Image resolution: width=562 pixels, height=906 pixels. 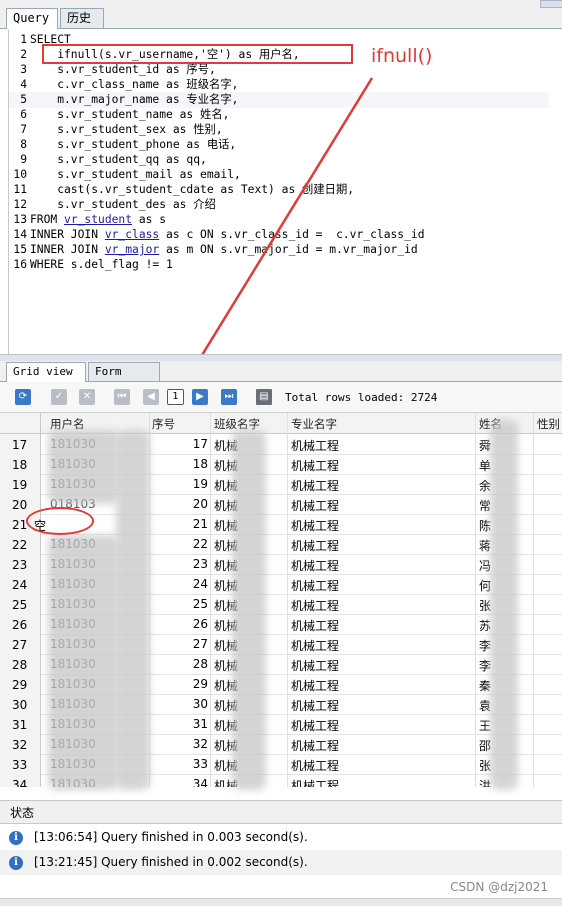 I want to click on refresh-button: ⟳, so click(x=23, y=397).